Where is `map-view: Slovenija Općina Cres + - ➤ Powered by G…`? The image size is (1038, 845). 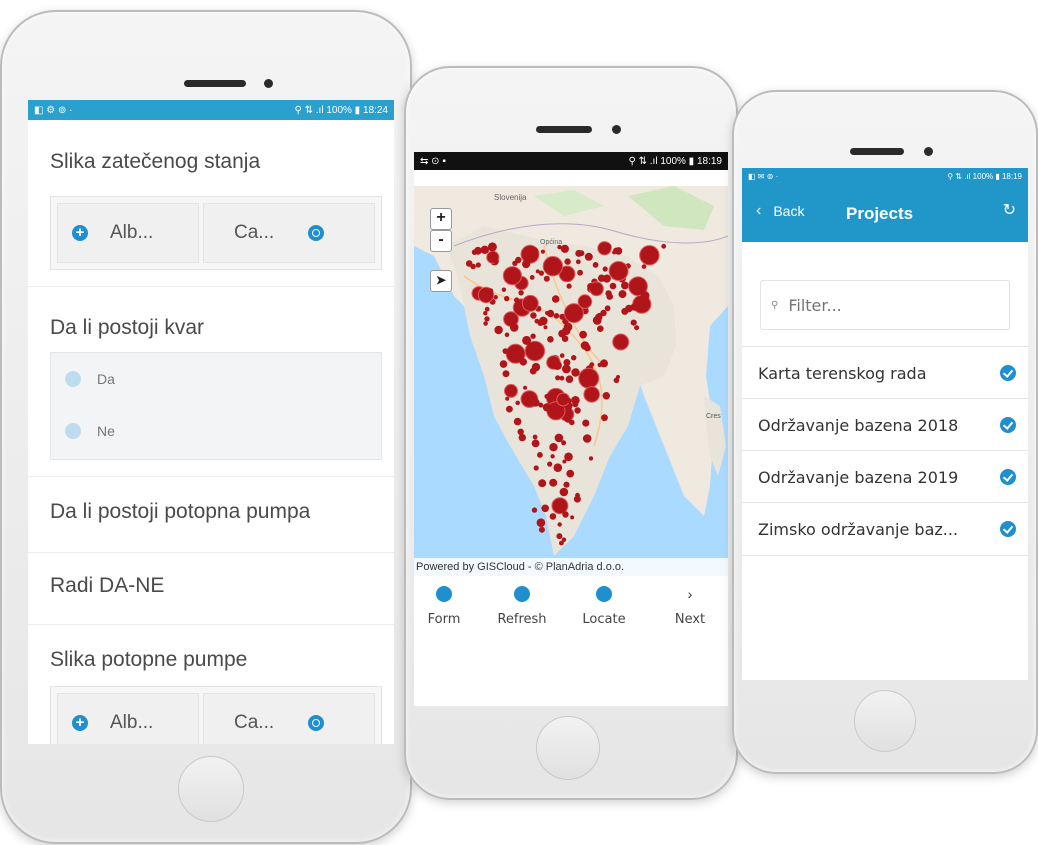 map-view: Slovenija Općina Cres + - ➤ Powered by G… is located at coordinates (571, 381).